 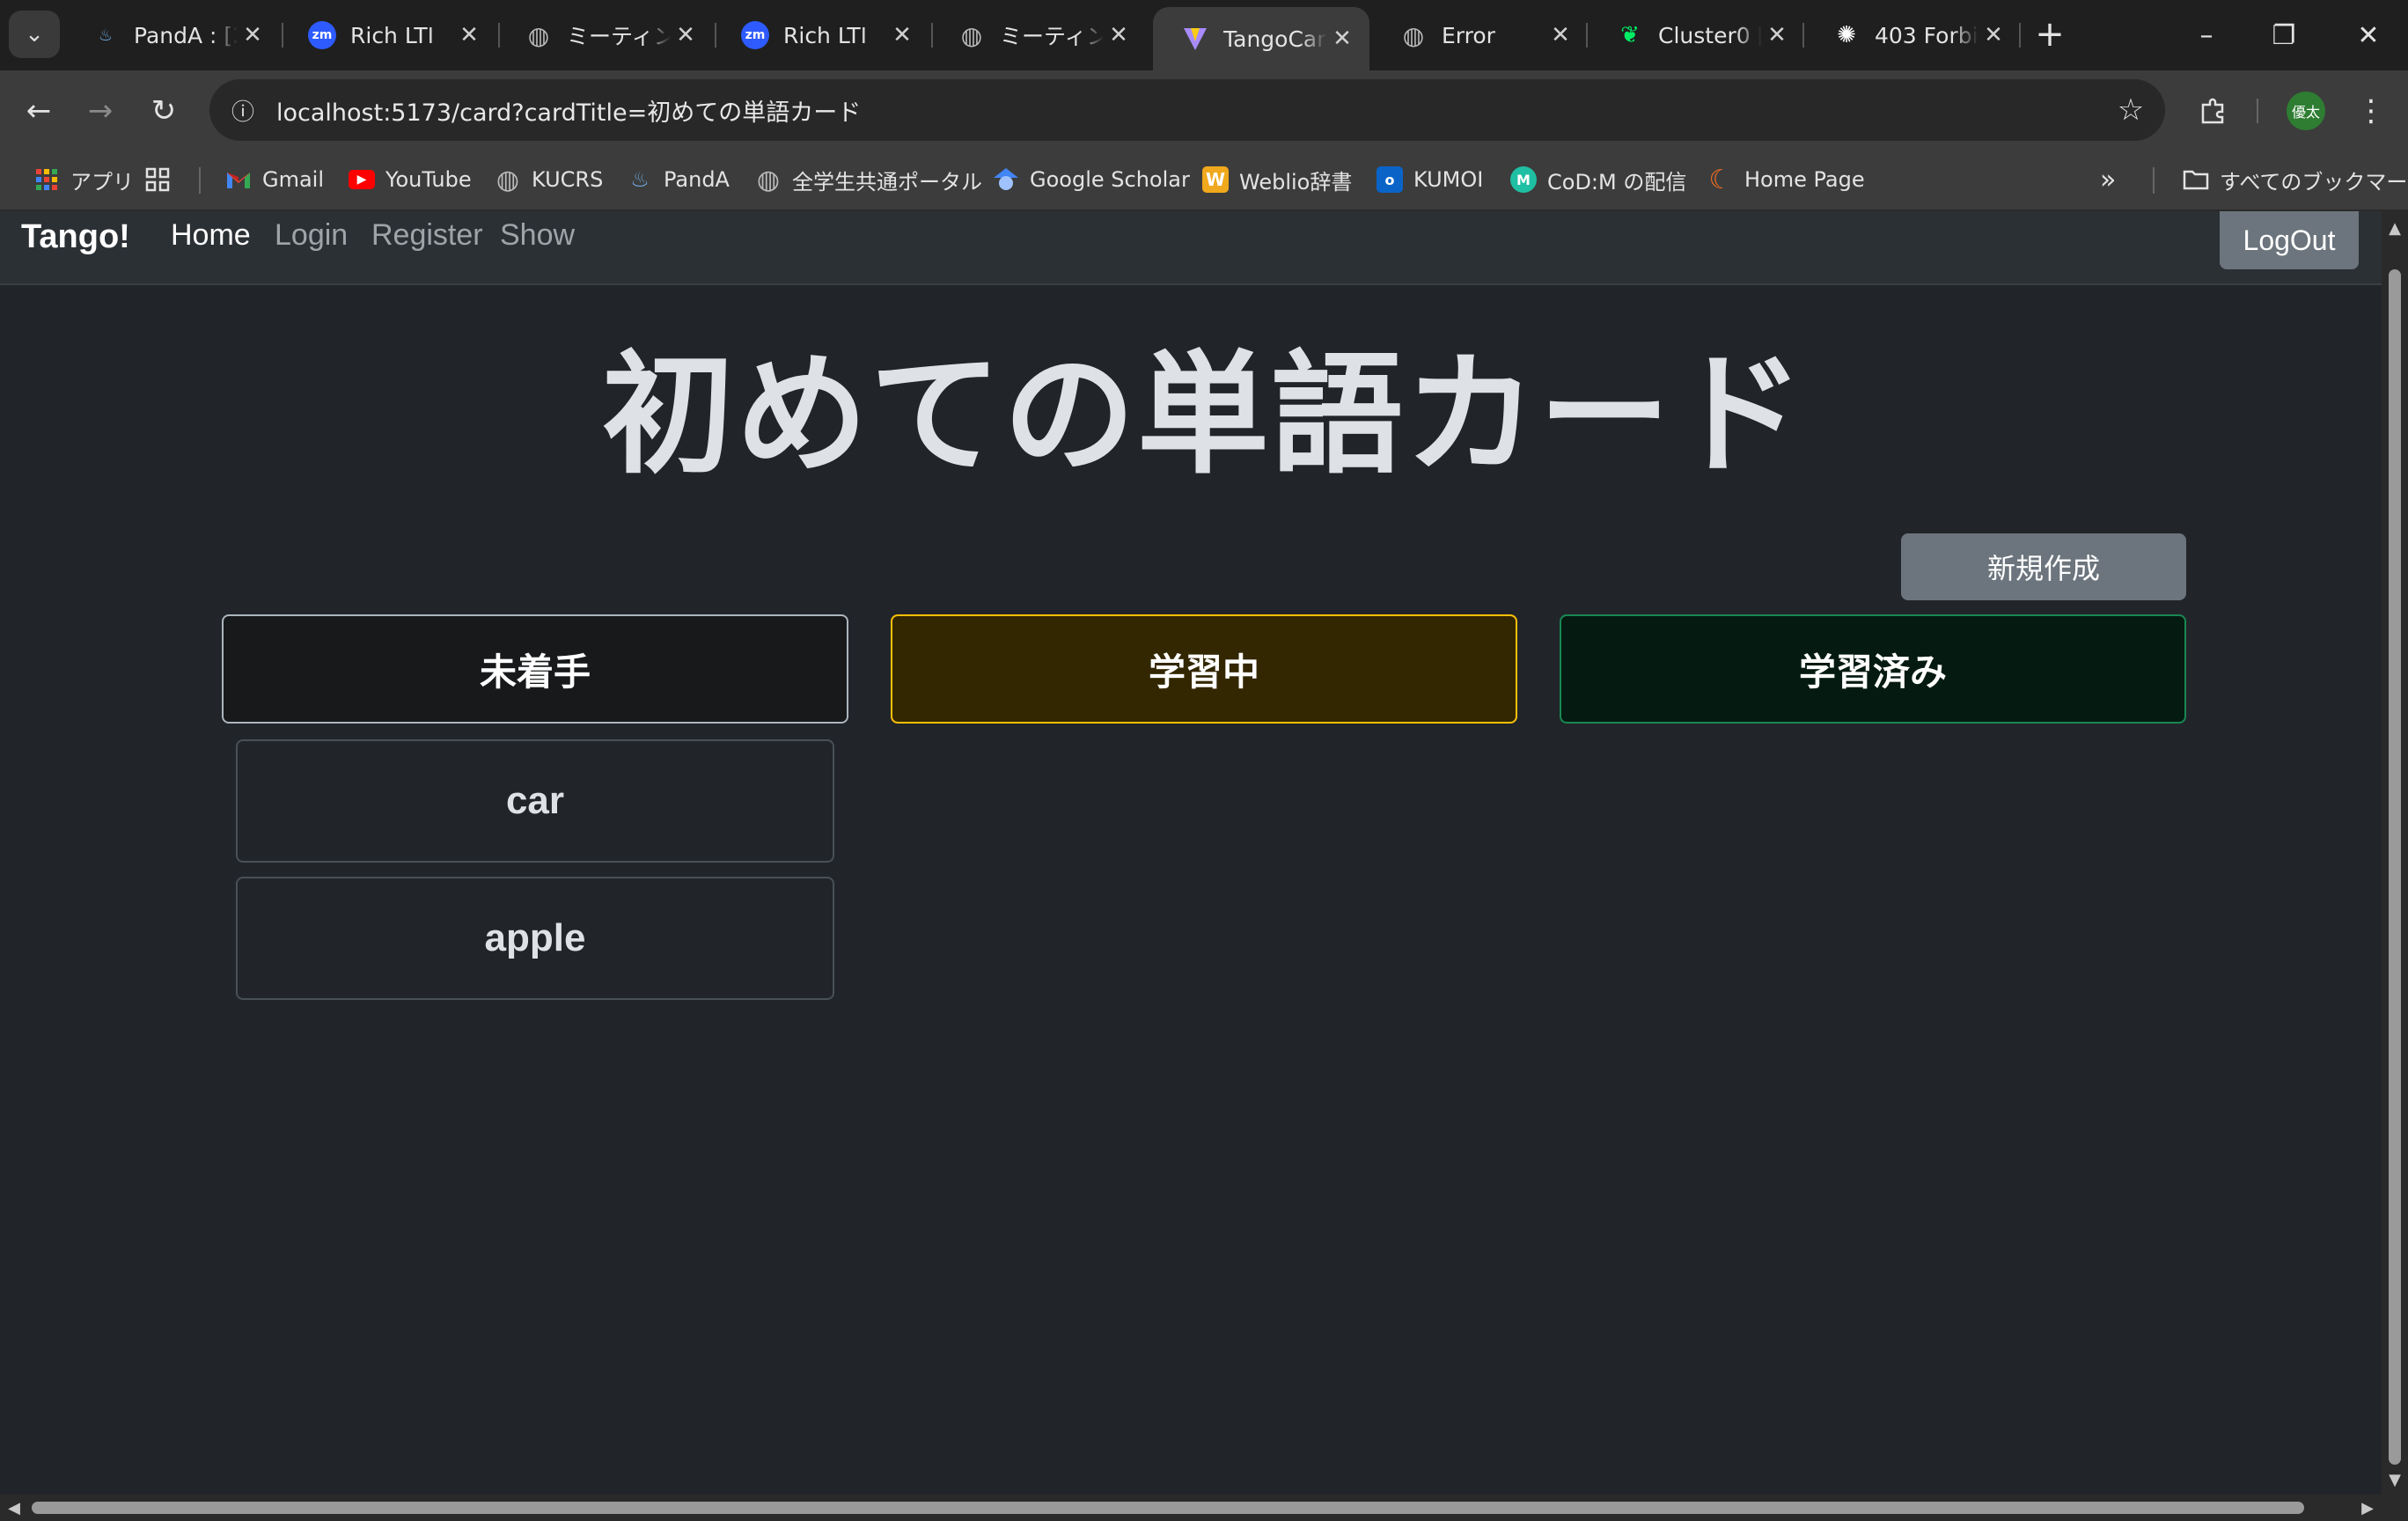 I want to click on nav-link-login: Login, so click(x=311, y=235).